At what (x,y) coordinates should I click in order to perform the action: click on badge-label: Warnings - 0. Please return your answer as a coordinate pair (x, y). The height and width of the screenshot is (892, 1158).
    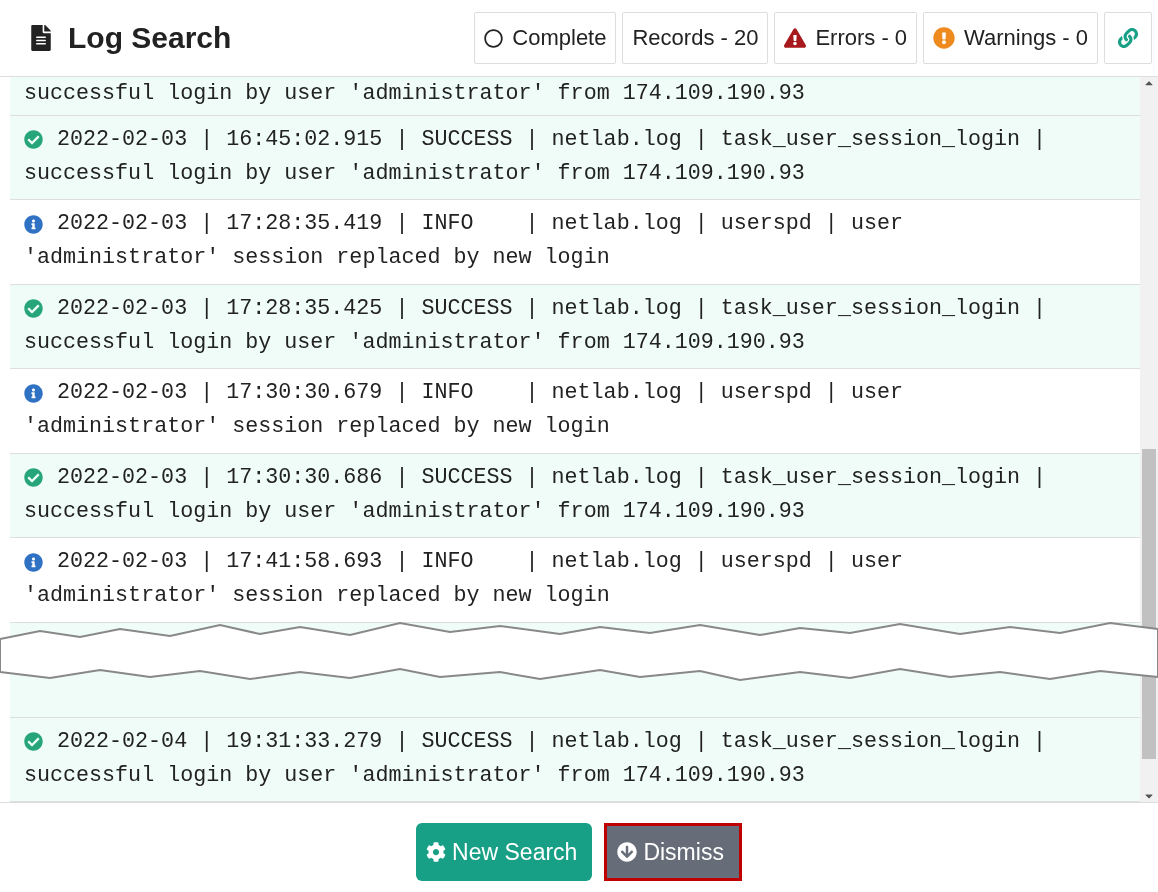
    Looking at the image, I should click on (1026, 38).